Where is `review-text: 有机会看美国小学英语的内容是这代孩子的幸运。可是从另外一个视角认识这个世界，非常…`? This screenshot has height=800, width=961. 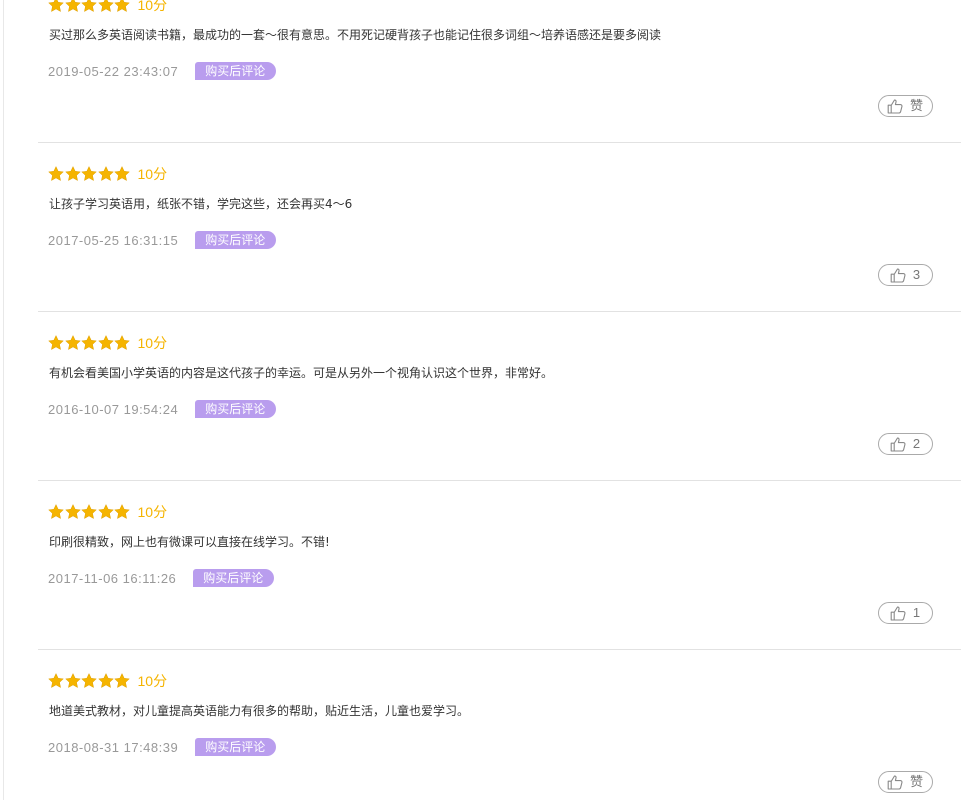
review-text: 有机会看美国小学英语的内容是这代孩子的幸运。可是从另外一个视角认识这个世界，非常… is located at coordinates (301, 373).